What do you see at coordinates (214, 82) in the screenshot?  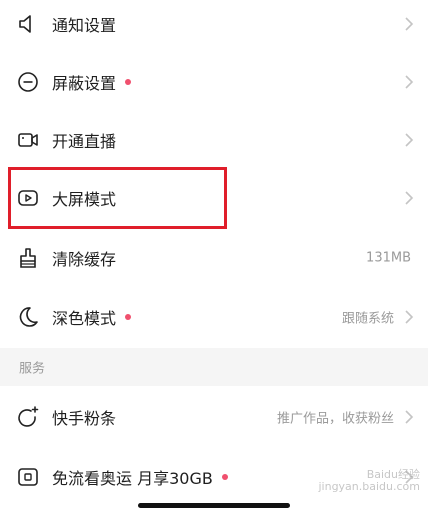 I see `settings-row-block: 屏蔽设置` at bounding box center [214, 82].